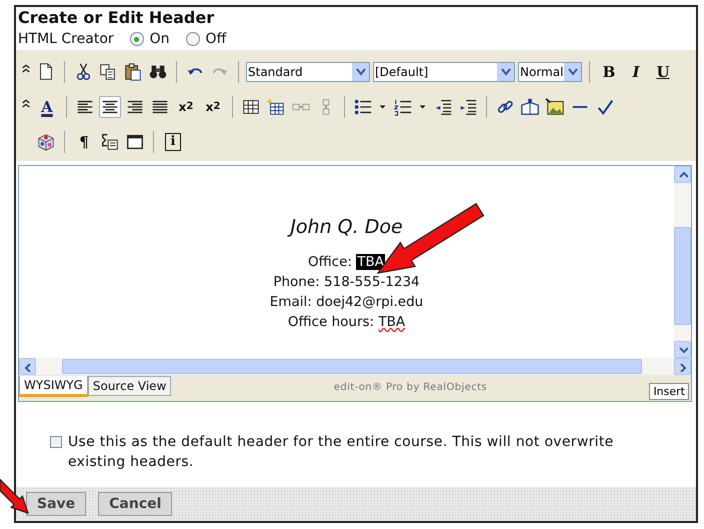 The height and width of the screenshot is (529, 704). I want to click on vertical-scrollbar, so click(682, 262).